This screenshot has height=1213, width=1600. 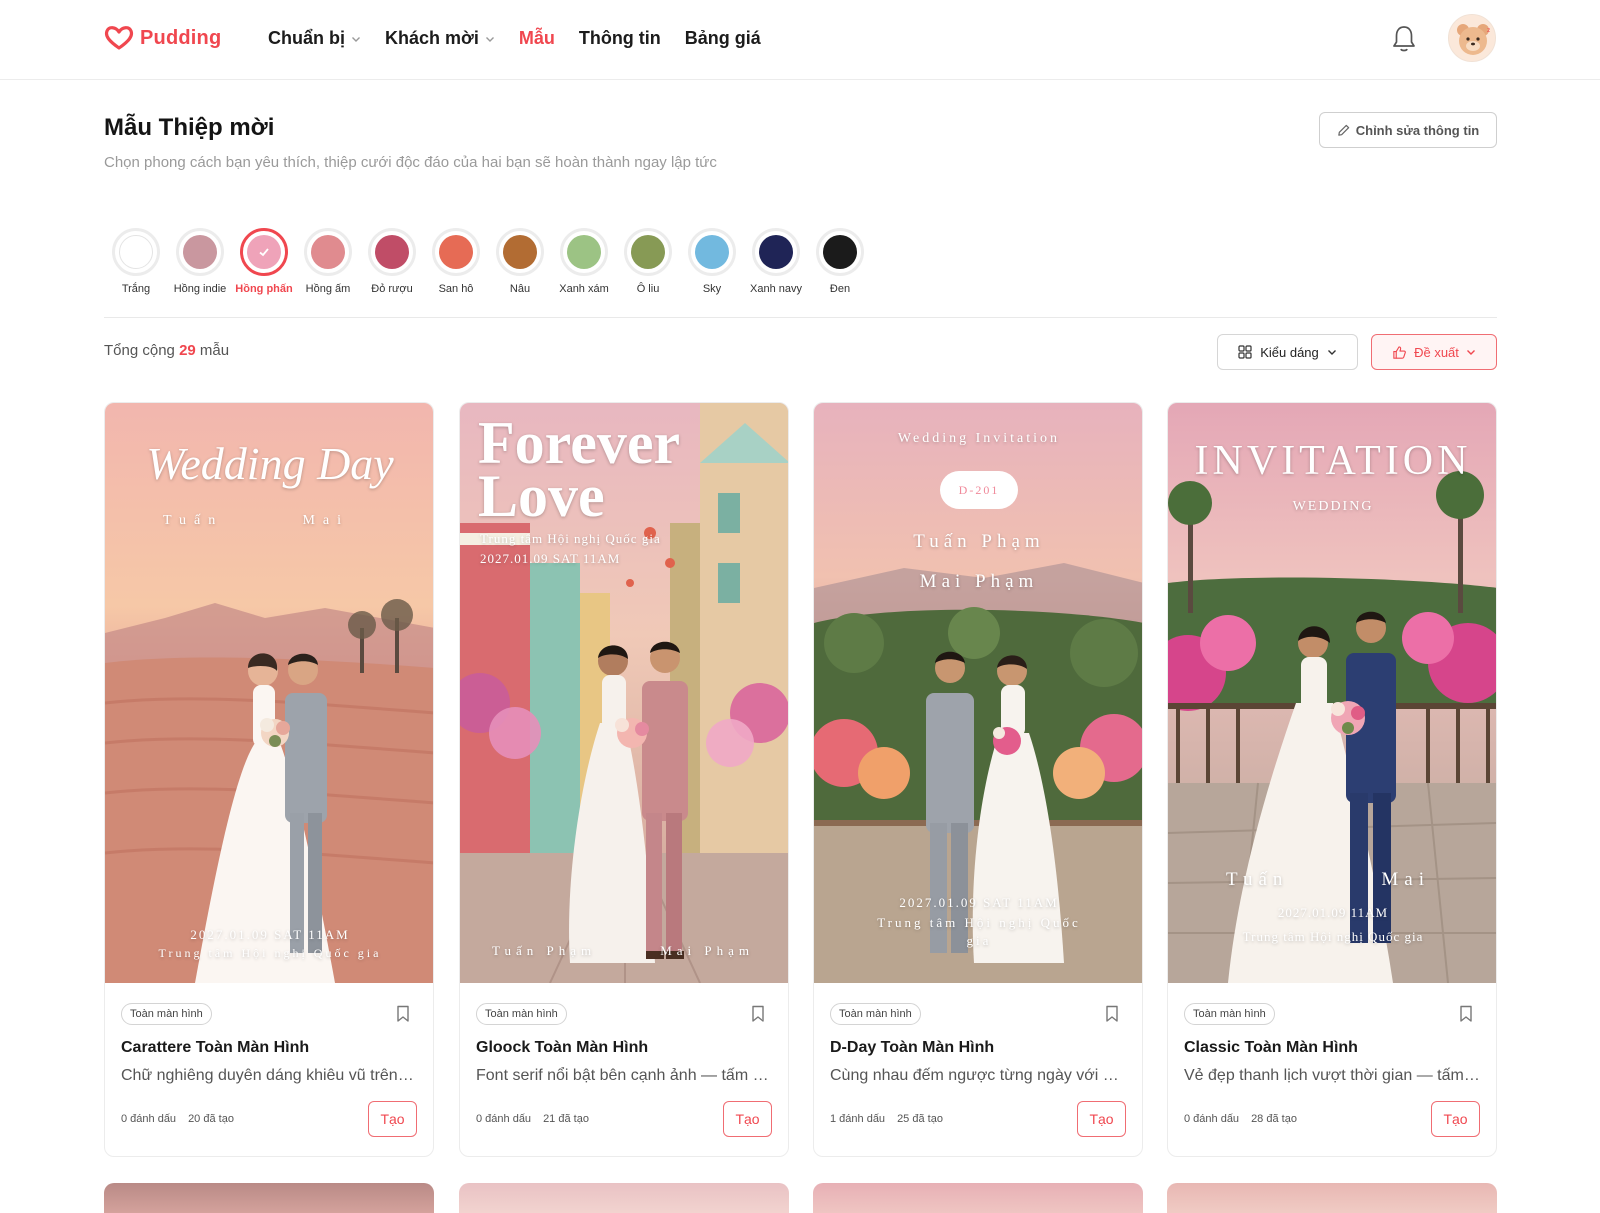 I want to click on swatch-label: San hô, so click(x=456, y=289).